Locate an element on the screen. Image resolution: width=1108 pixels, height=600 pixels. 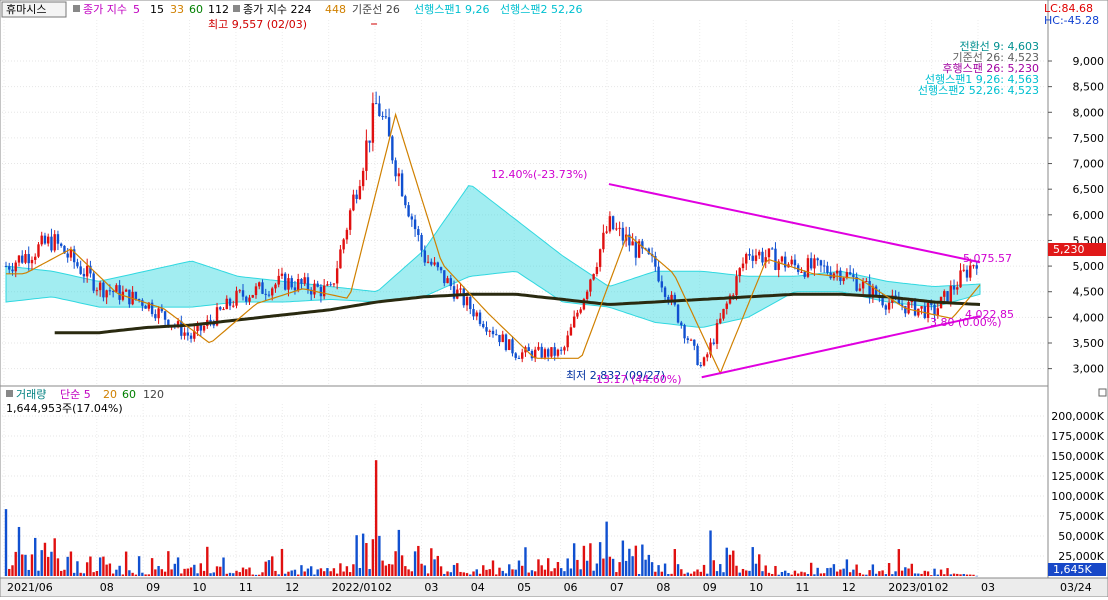
volume-pane-close-icon is located at coordinates (1102, 392).